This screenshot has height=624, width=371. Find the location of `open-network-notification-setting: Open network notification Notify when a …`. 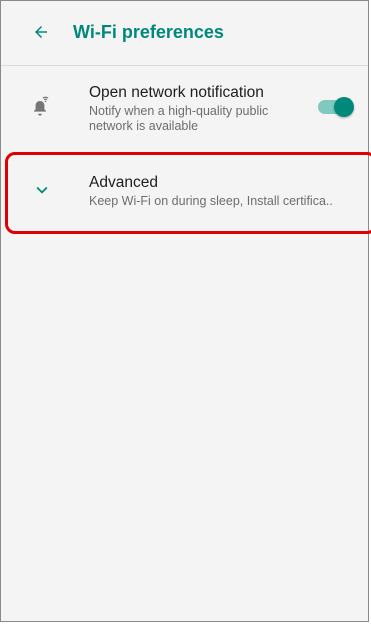

open-network-notification-setting: Open network notification Notify when a … is located at coordinates (184, 107).